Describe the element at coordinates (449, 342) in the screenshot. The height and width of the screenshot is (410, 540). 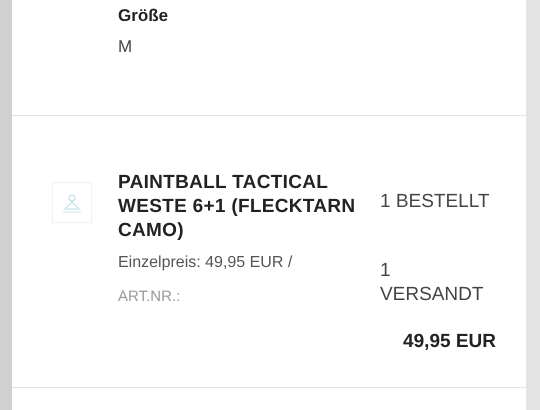
I see `line-total: 49,95 EUR` at that location.